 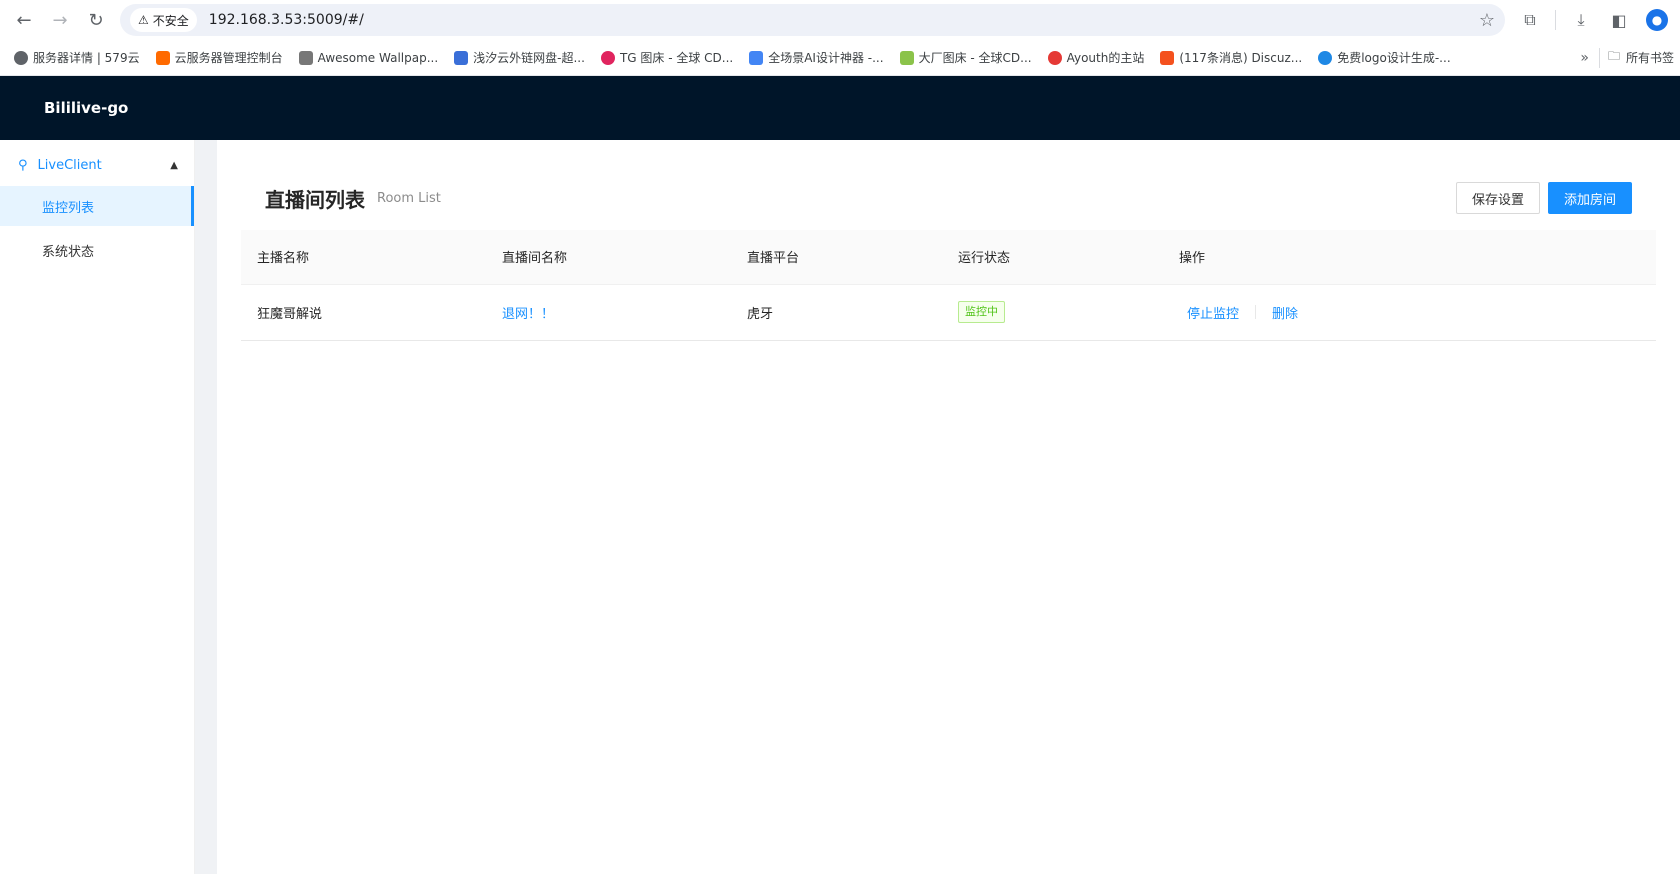 I want to click on toolbar-right: ⧉ ⤓ ◧ ●, so click(x=1593, y=20).